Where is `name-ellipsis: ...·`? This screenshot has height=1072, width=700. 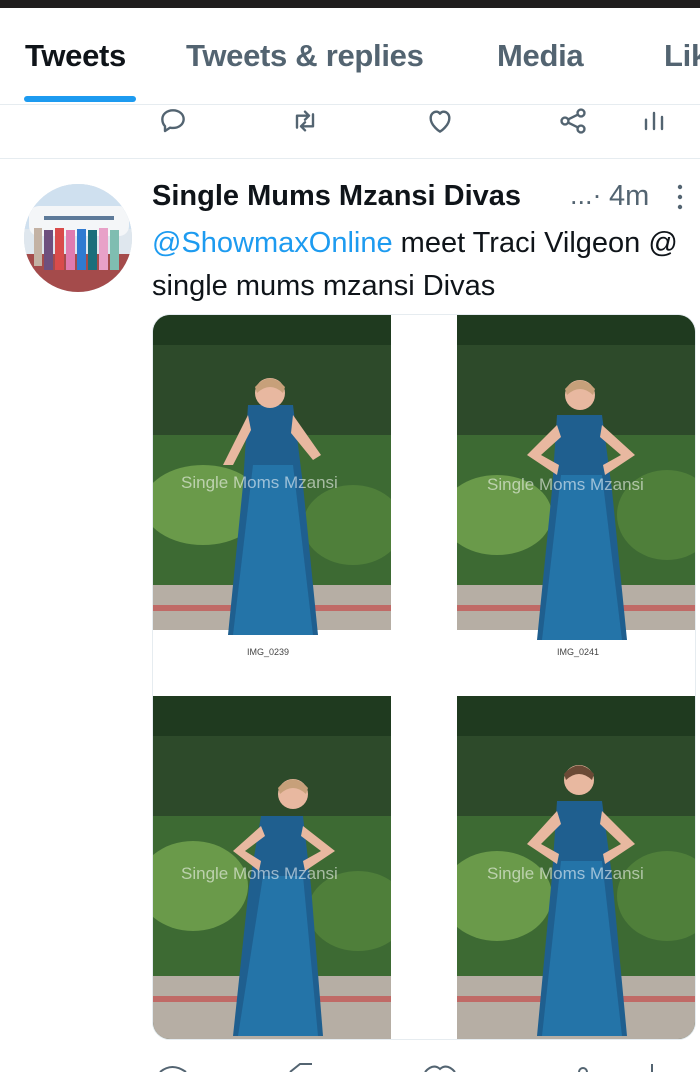 name-ellipsis: ...· is located at coordinates (586, 195).